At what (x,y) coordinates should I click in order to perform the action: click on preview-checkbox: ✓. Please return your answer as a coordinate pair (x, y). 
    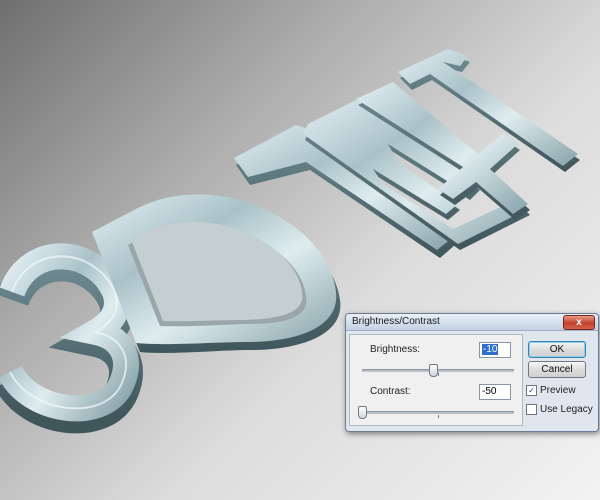
    Looking at the image, I should click on (531, 390).